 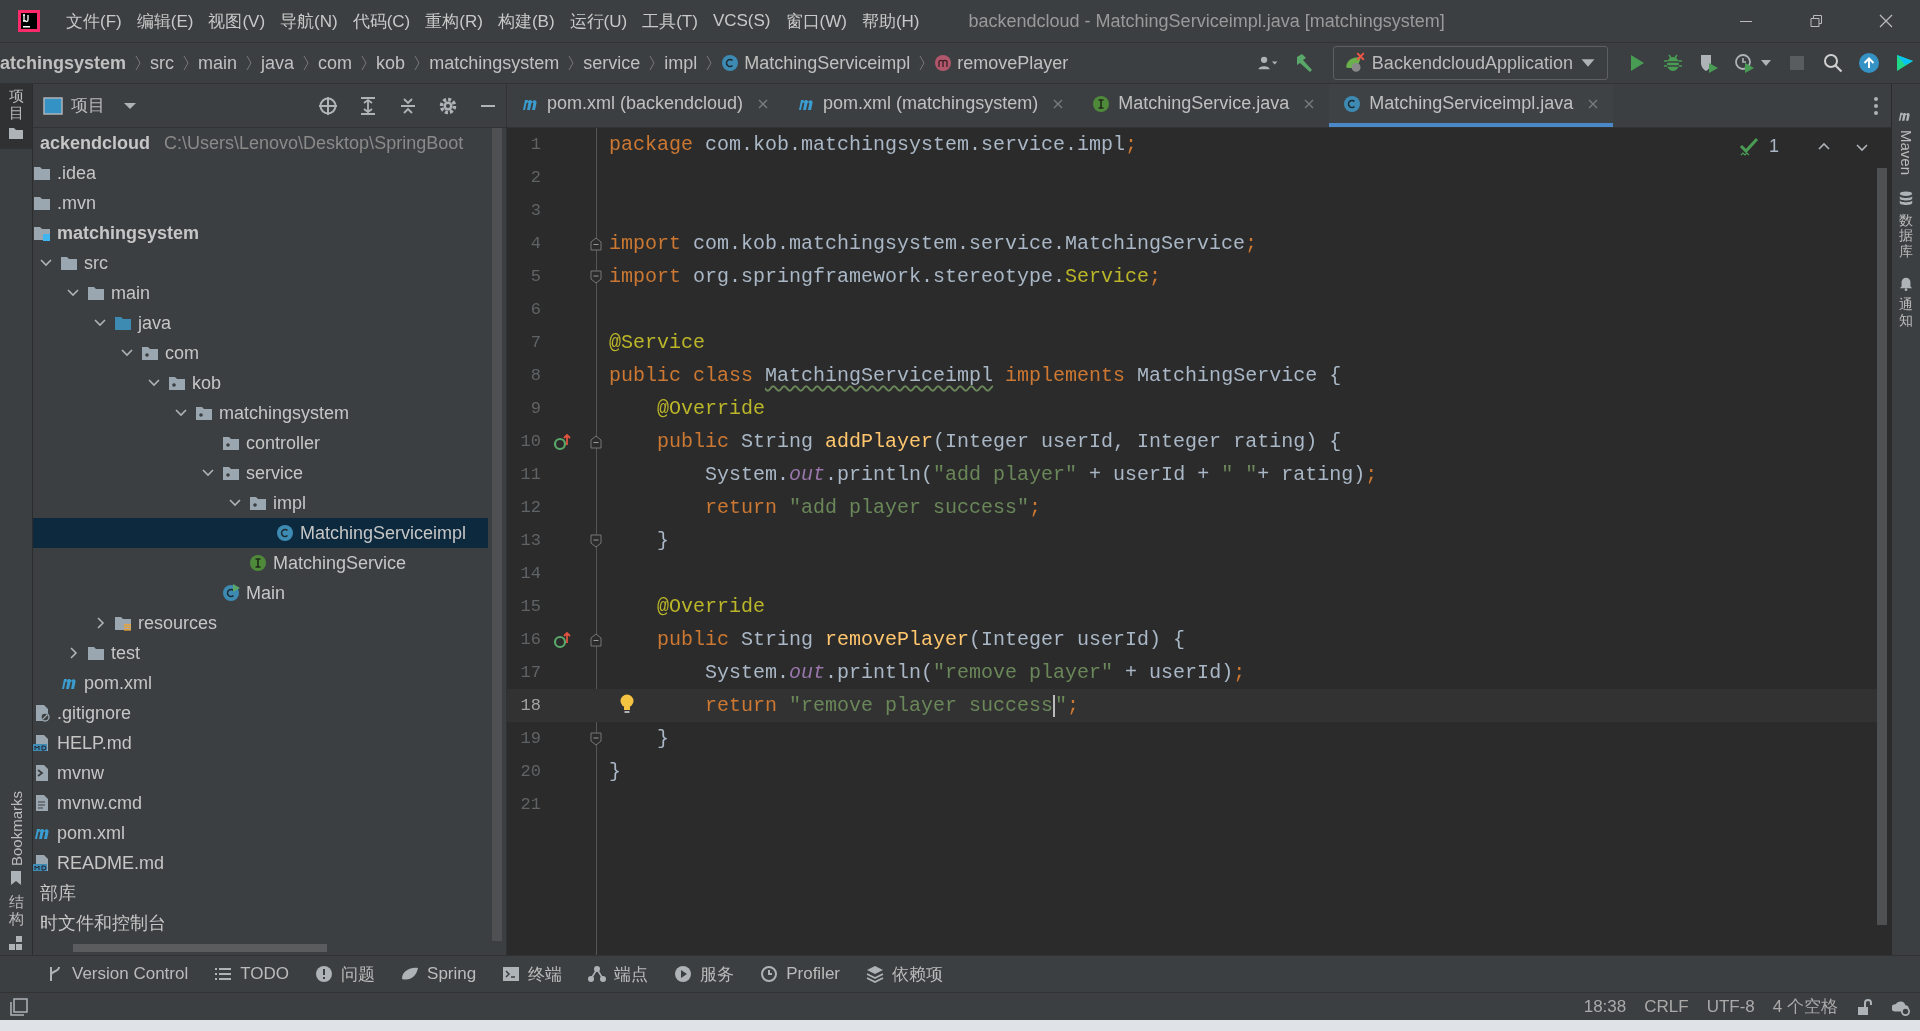 What do you see at coordinates (260, 143) in the screenshot?
I see `tree-row: ackendcloud C:\Users\Lenovo\Desktop\SpringBoot` at bounding box center [260, 143].